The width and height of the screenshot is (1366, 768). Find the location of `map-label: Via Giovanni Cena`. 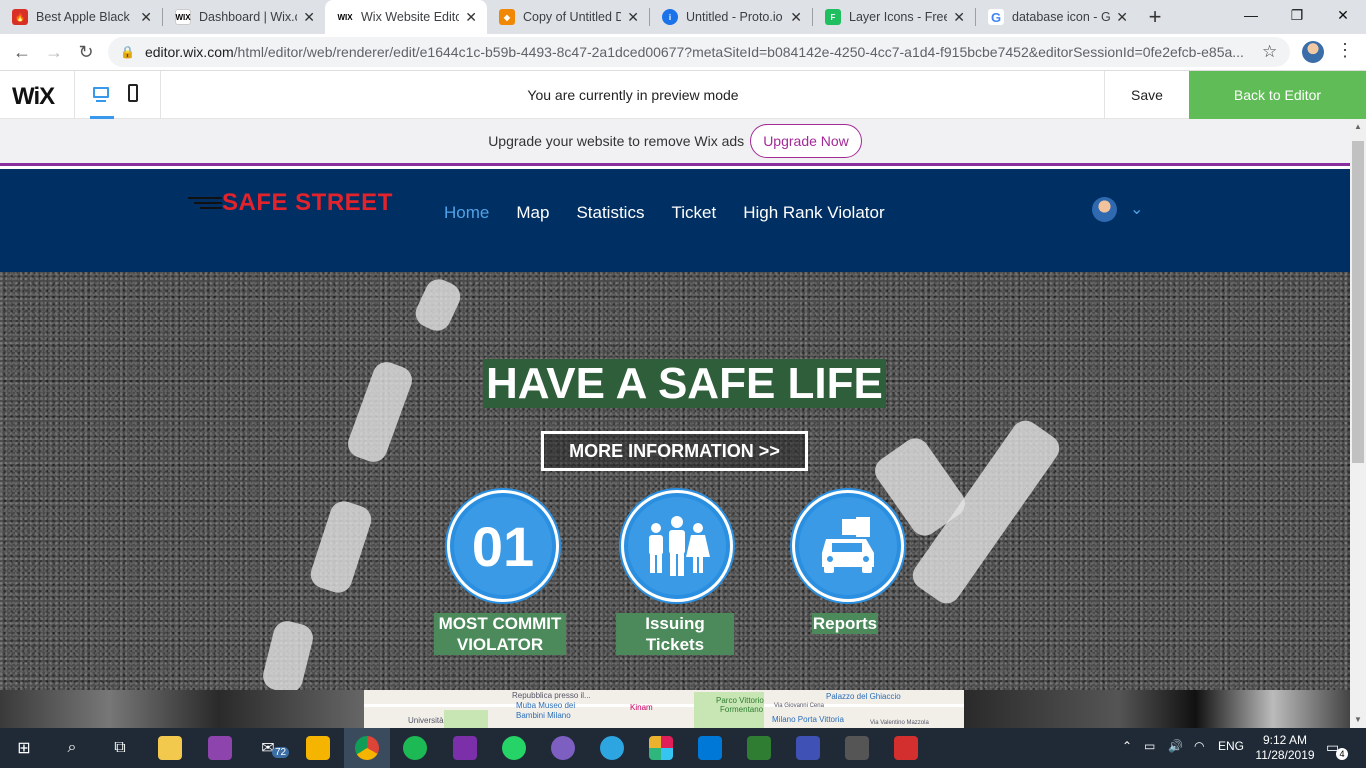

map-label: Via Giovanni Cena is located at coordinates (799, 706).